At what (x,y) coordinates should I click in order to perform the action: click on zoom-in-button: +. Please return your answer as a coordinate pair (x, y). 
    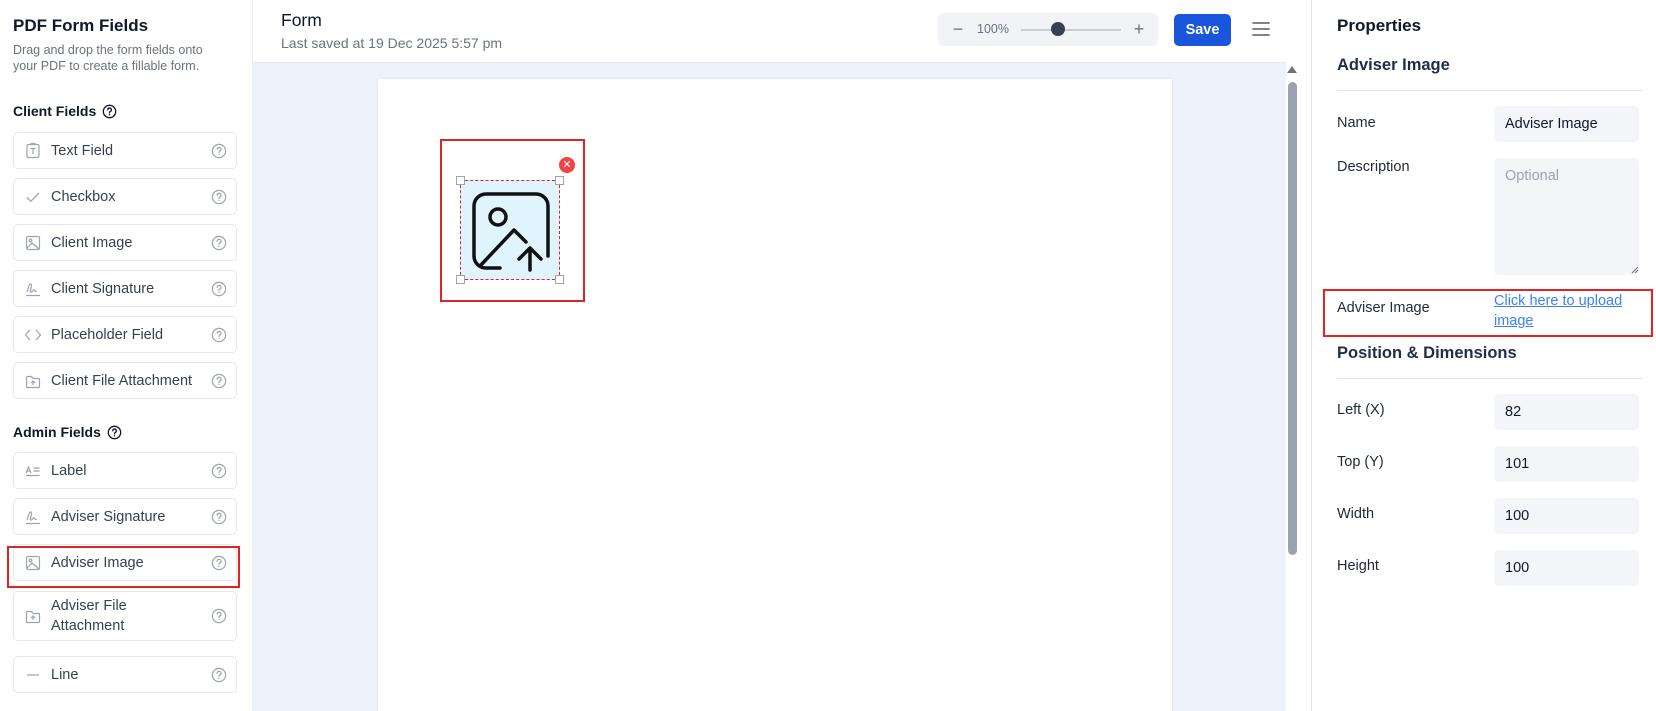
    Looking at the image, I should click on (1139, 29).